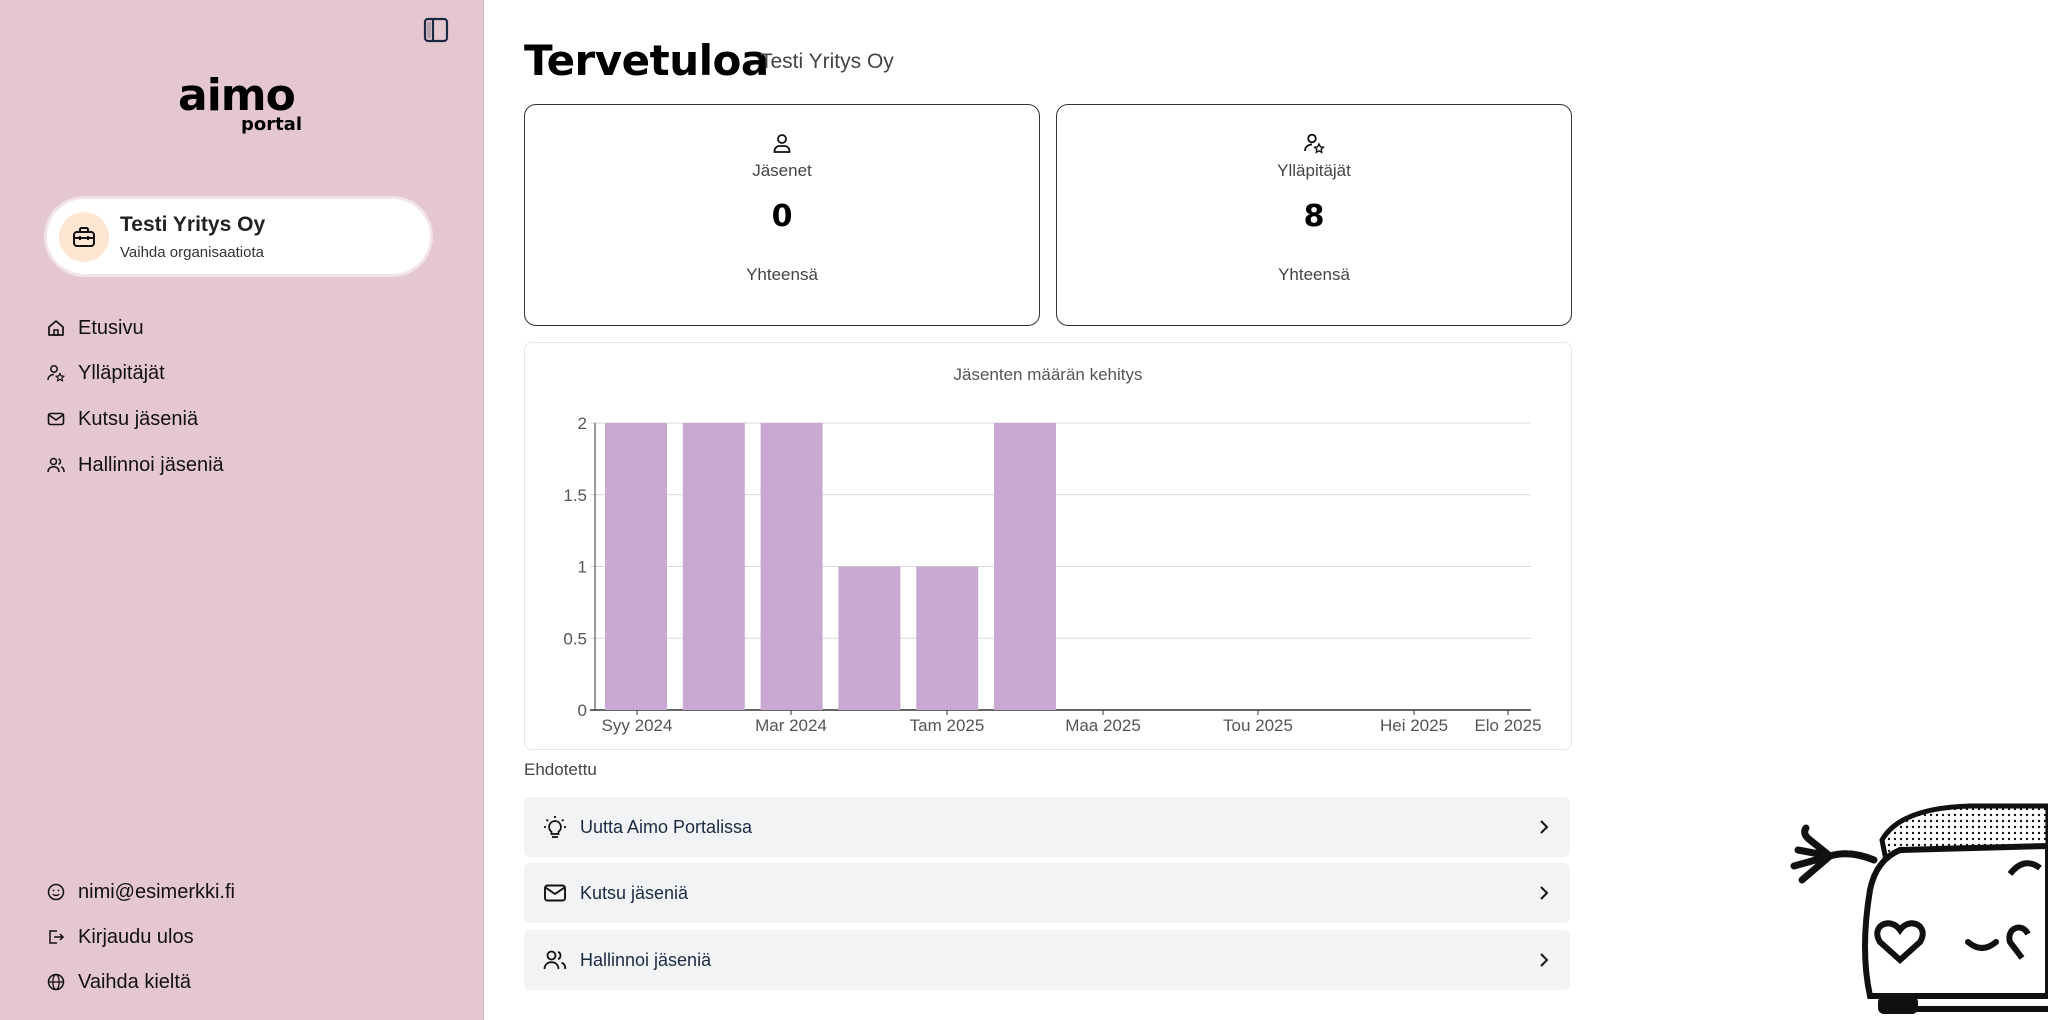  Describe the element at coordinates (782, 170) in the screenshot. I see `stat-label: Jäsenet` at that location.